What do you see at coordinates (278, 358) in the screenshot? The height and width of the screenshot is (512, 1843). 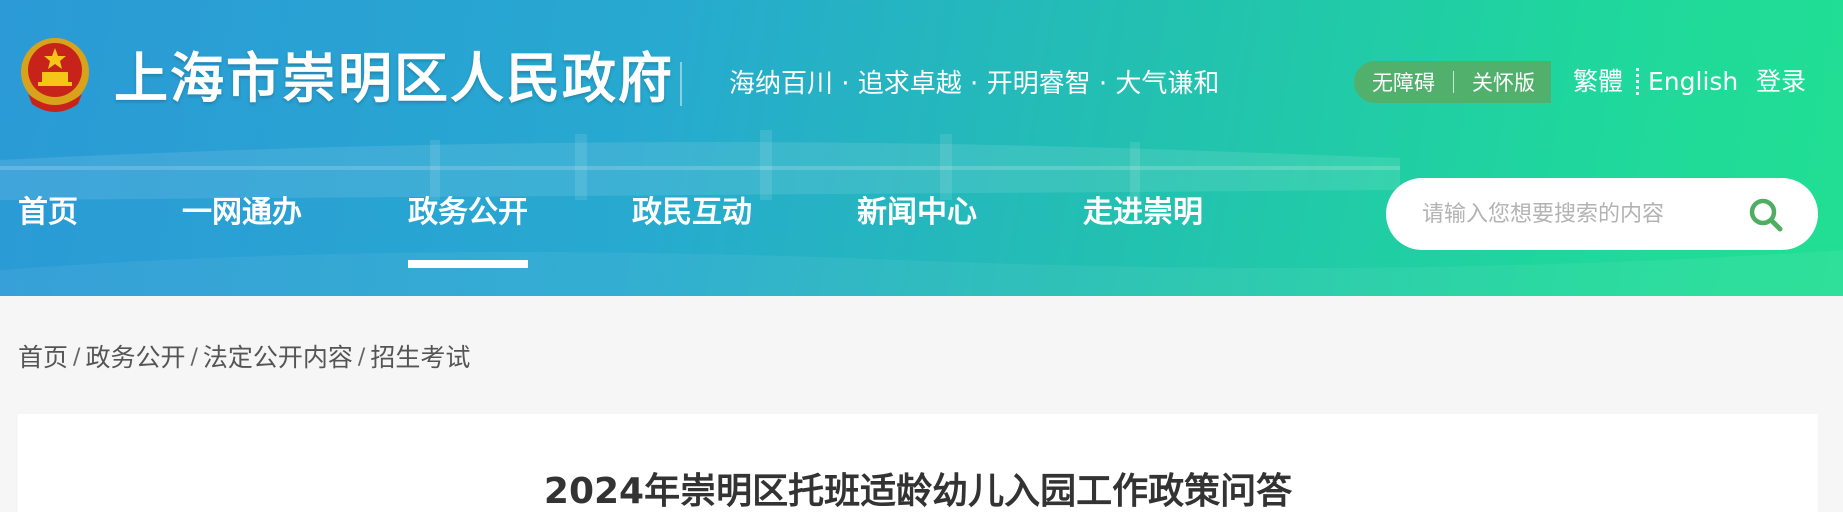 I see `breadcrumb-item-statutory-disclosure: 法定公开内容` at bounding box center [278, 358].